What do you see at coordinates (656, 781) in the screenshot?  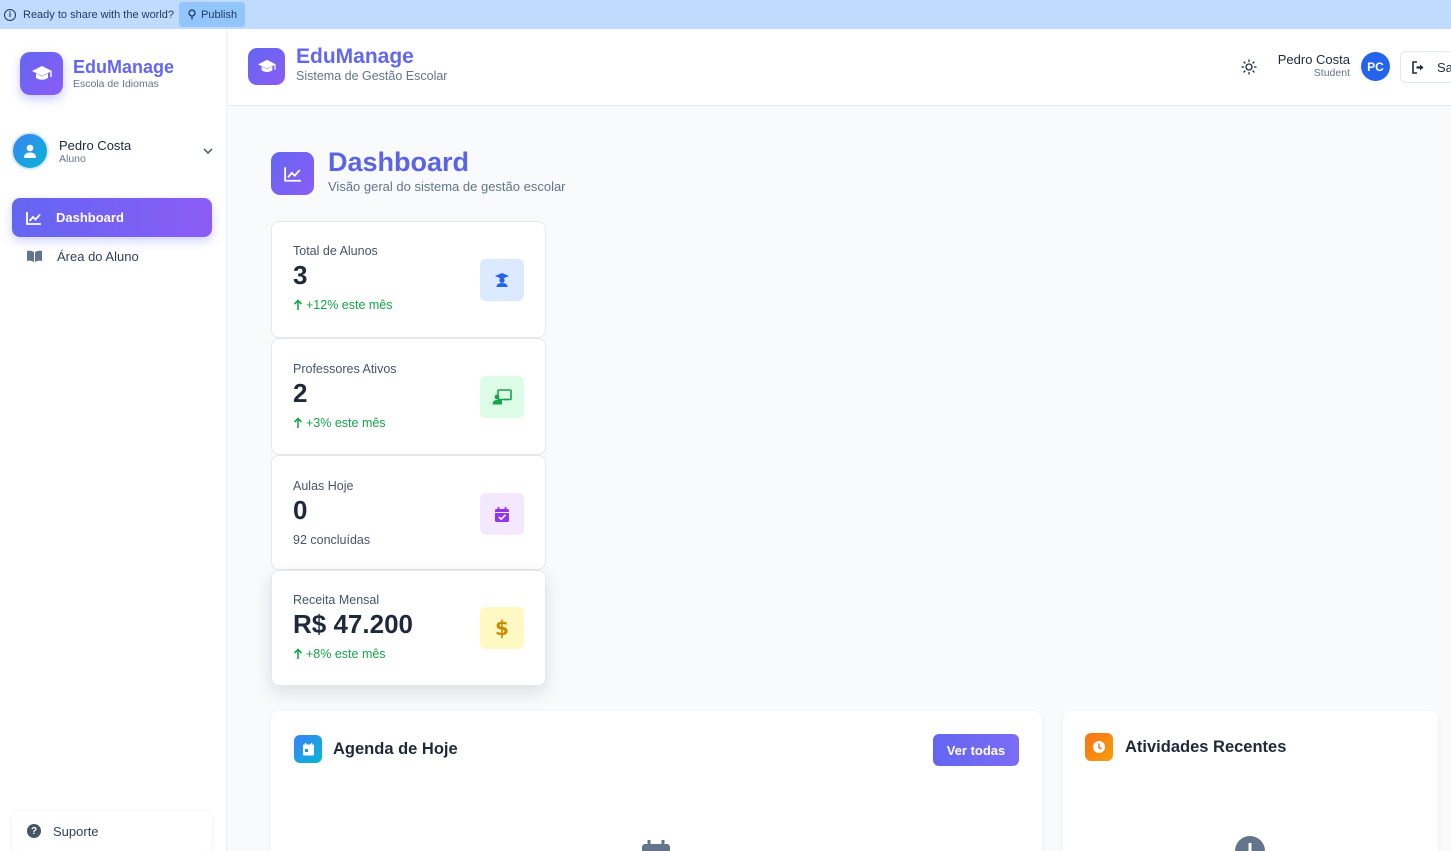 I see `agenda-panel: Agenda de Hoje Ver todas` at bounding box center [656, 781].